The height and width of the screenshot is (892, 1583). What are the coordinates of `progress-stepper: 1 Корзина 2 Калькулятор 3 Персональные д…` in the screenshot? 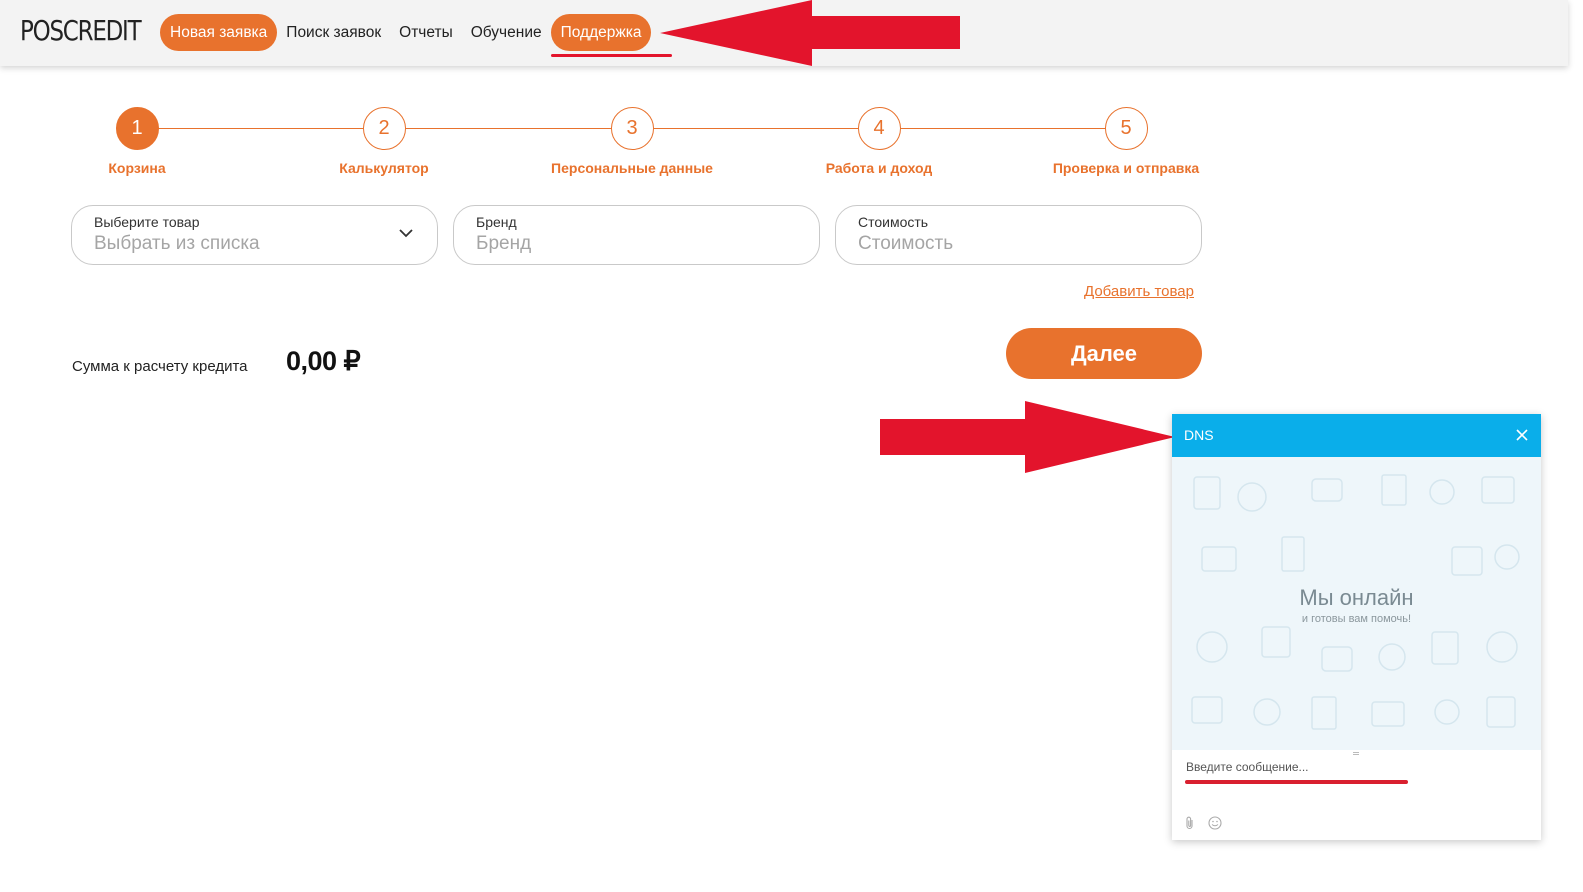 It's located at (637, 147).